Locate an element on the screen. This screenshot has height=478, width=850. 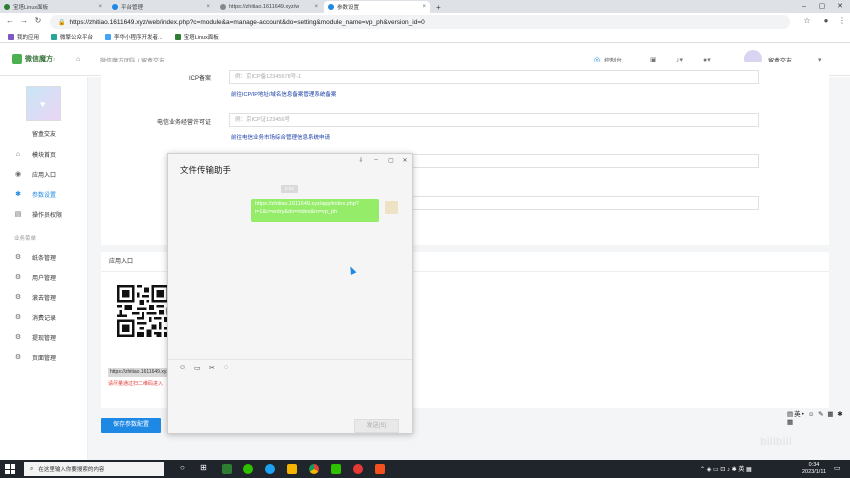
bookmark-wechat: 微擎公众平台 is located at coordinates (72, 37).